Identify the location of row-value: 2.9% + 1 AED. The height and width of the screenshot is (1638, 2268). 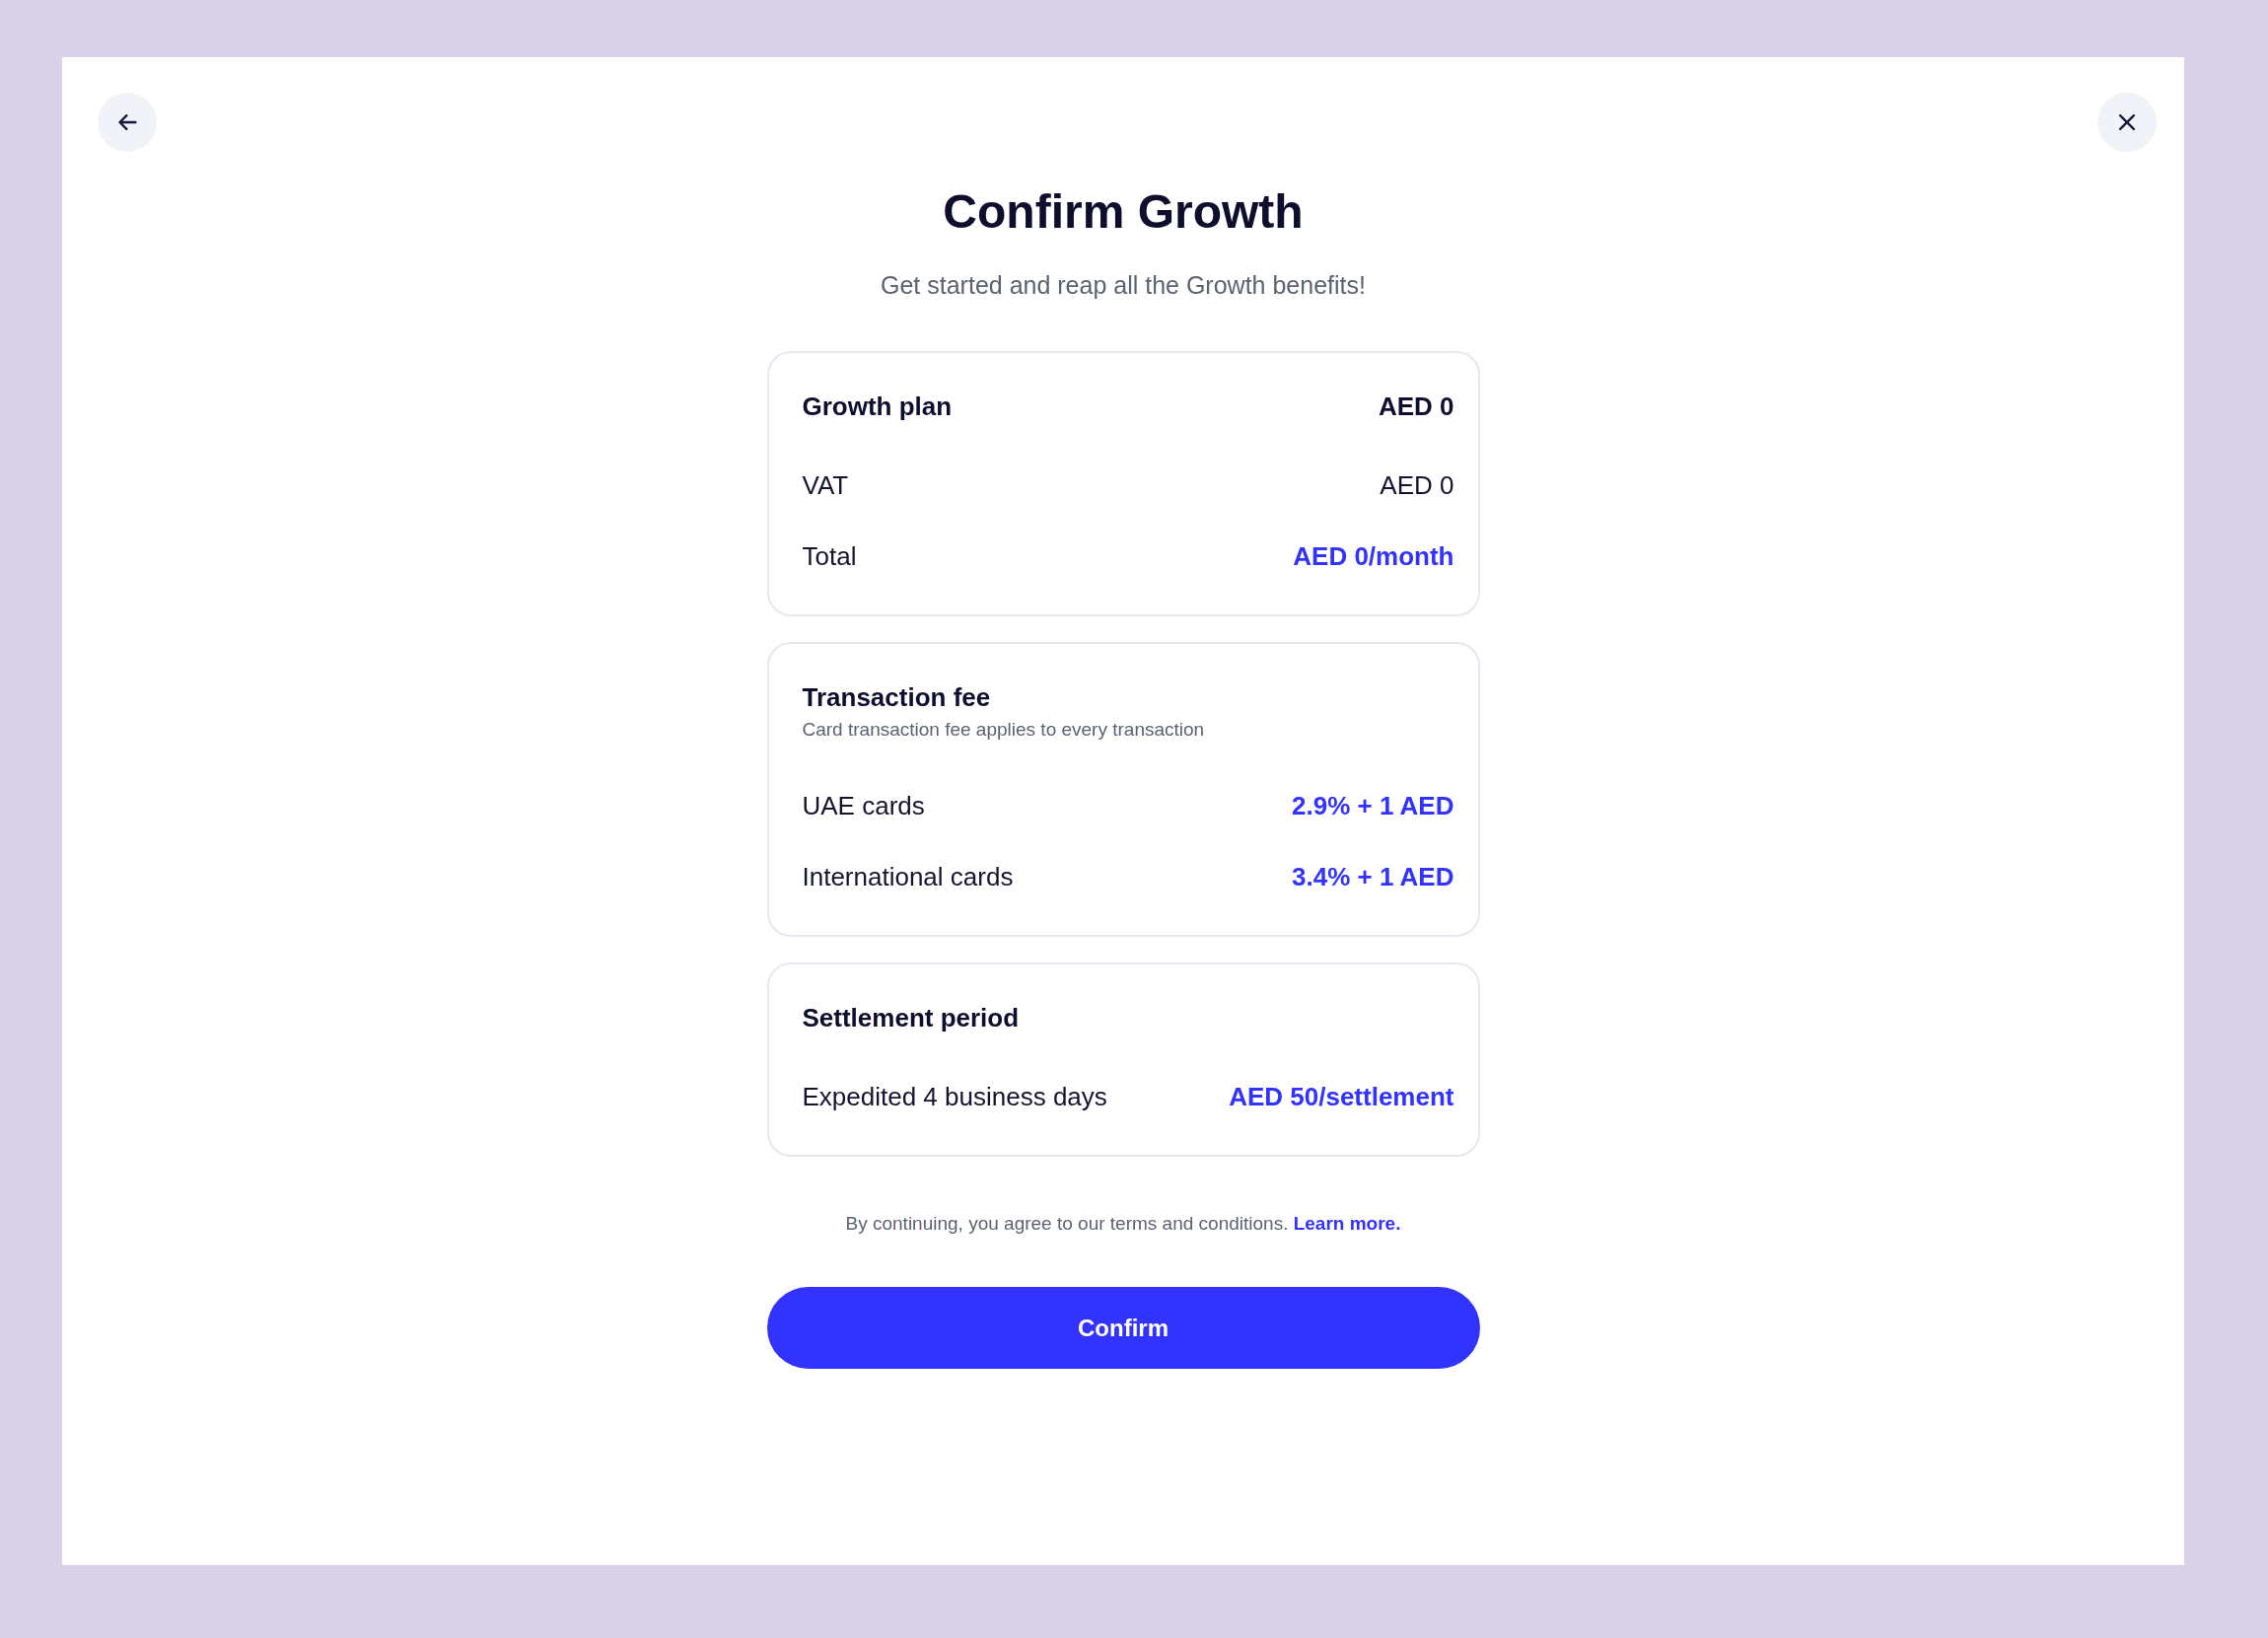
(1373, 805).